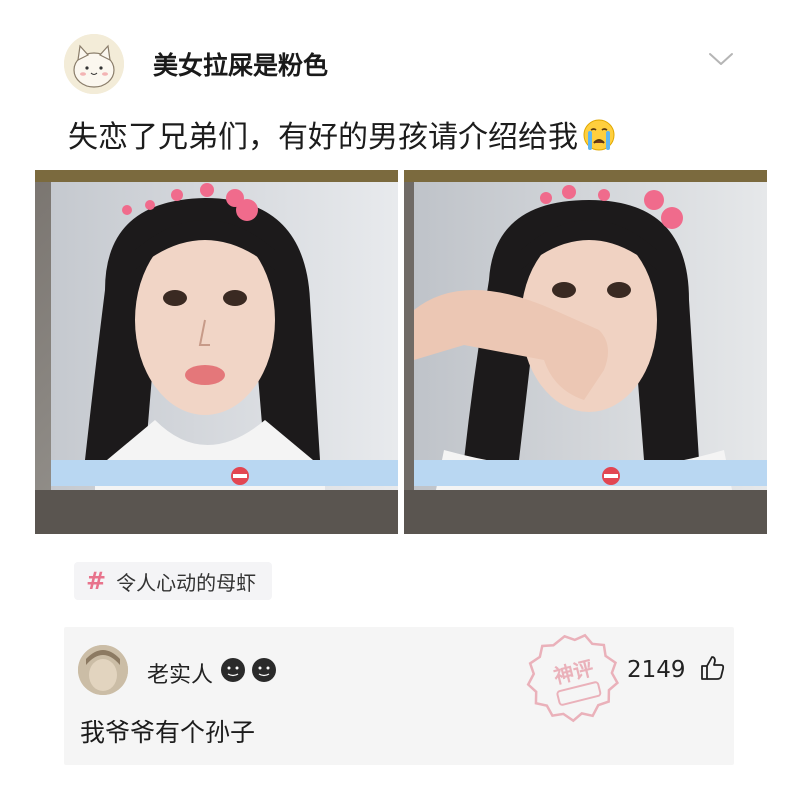  Describe the element at coordinates (323, 137) in the screenshot. I see `post-text-content: 失恋了兄弟们，有好的男孩请介绍给我` at that location.